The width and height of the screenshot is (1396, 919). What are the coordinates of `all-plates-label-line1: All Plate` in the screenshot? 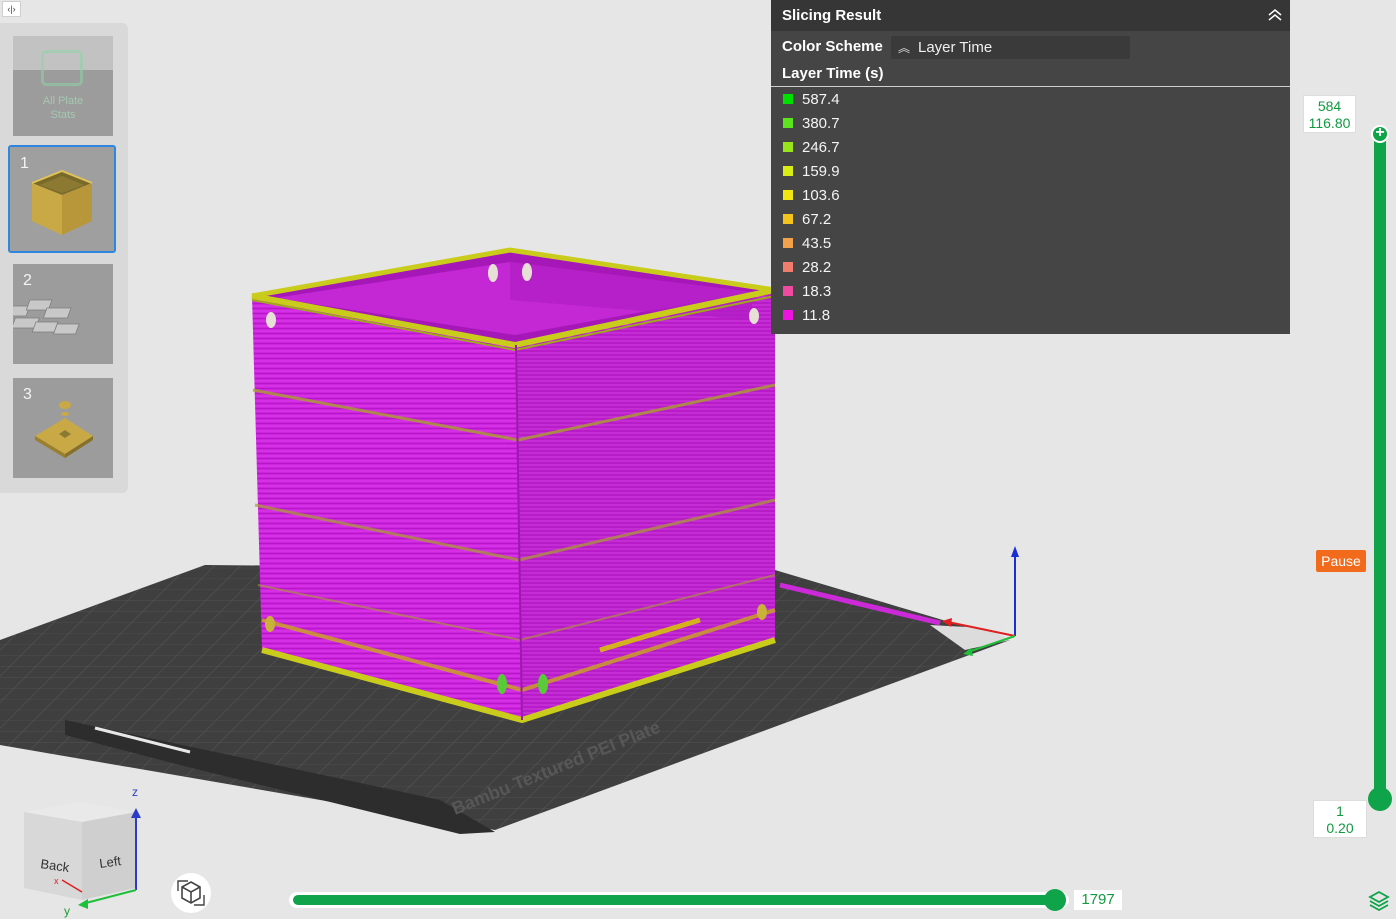 It's located at (63, 101).